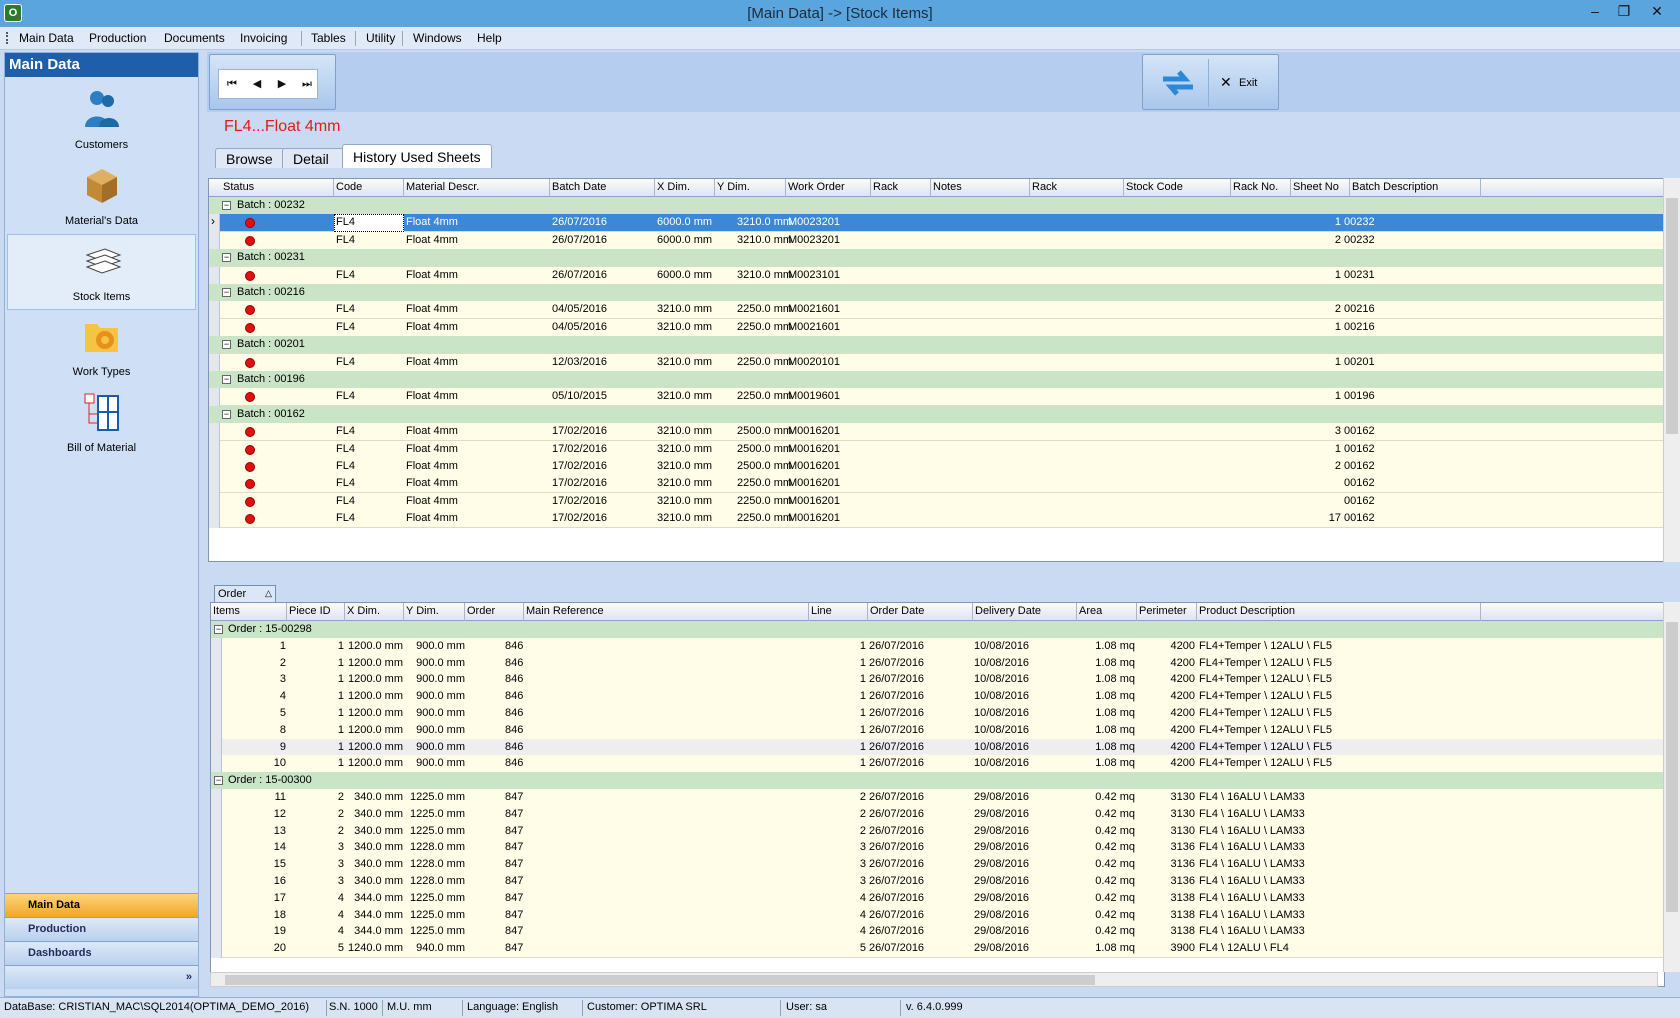  I want to click on grid2-scrollbar, so click(1671, 787).